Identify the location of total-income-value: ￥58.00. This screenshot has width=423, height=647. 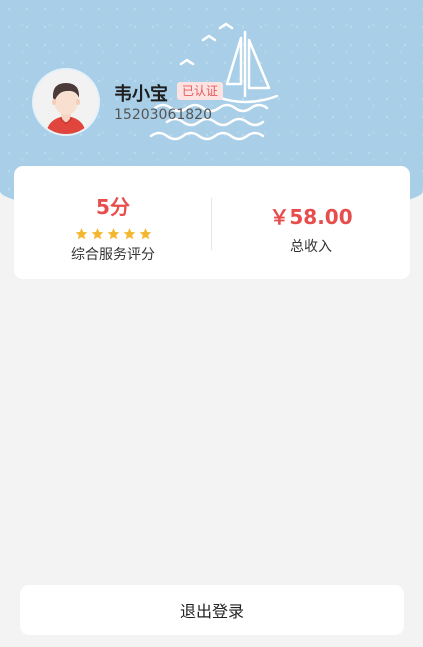
(311, 217).